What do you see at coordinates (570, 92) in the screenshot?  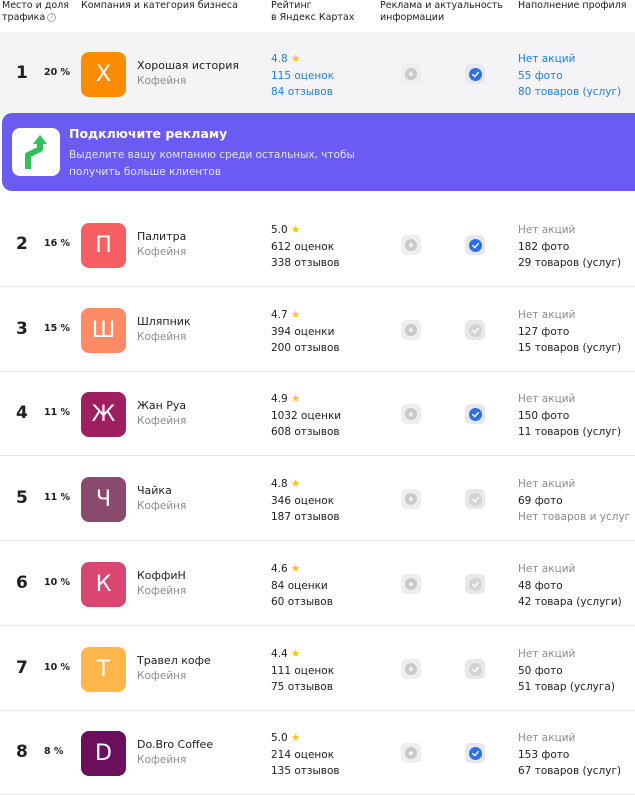 I see `goods-count: 80 товаров (услуг)` at bounding box center [570, 92].